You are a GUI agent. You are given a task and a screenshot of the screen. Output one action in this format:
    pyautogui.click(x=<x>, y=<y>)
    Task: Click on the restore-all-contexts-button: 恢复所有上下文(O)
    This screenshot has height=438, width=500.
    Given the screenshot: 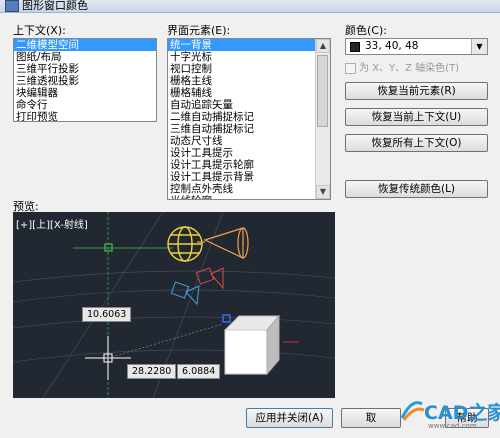 What is the action you would take?
    pyautogui.click(x=416, y=143)
    